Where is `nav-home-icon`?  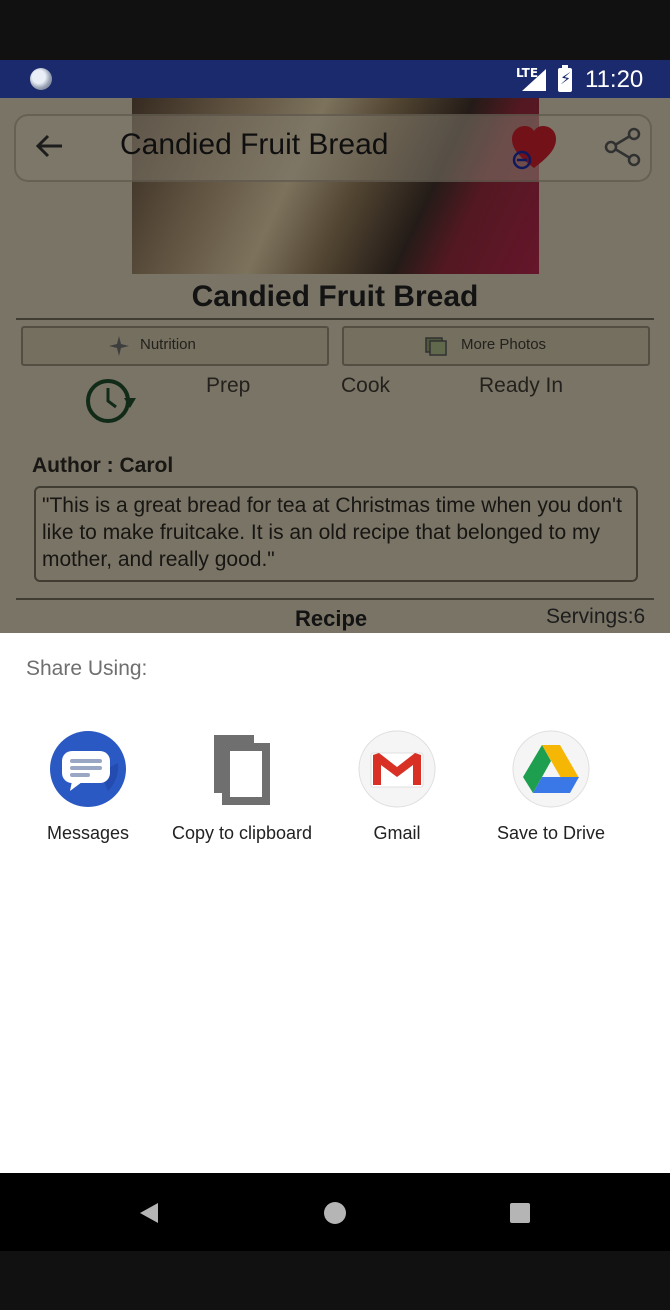 nav-home-icon is located at coordinates (335, 1213).